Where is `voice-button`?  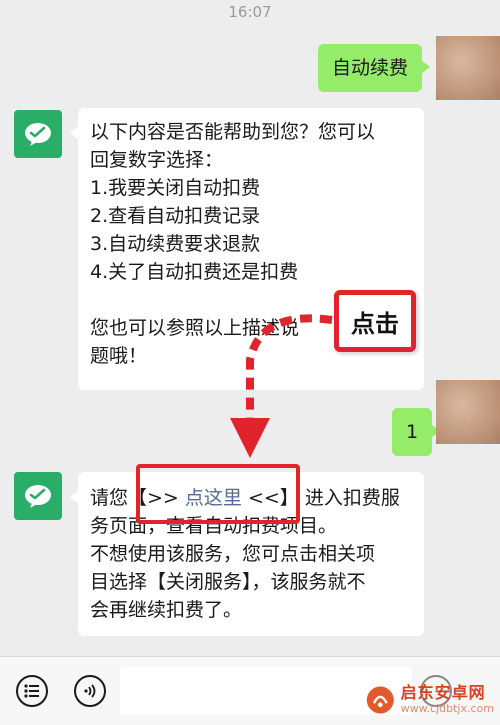
voice-button is located at coordinates (90, 691).